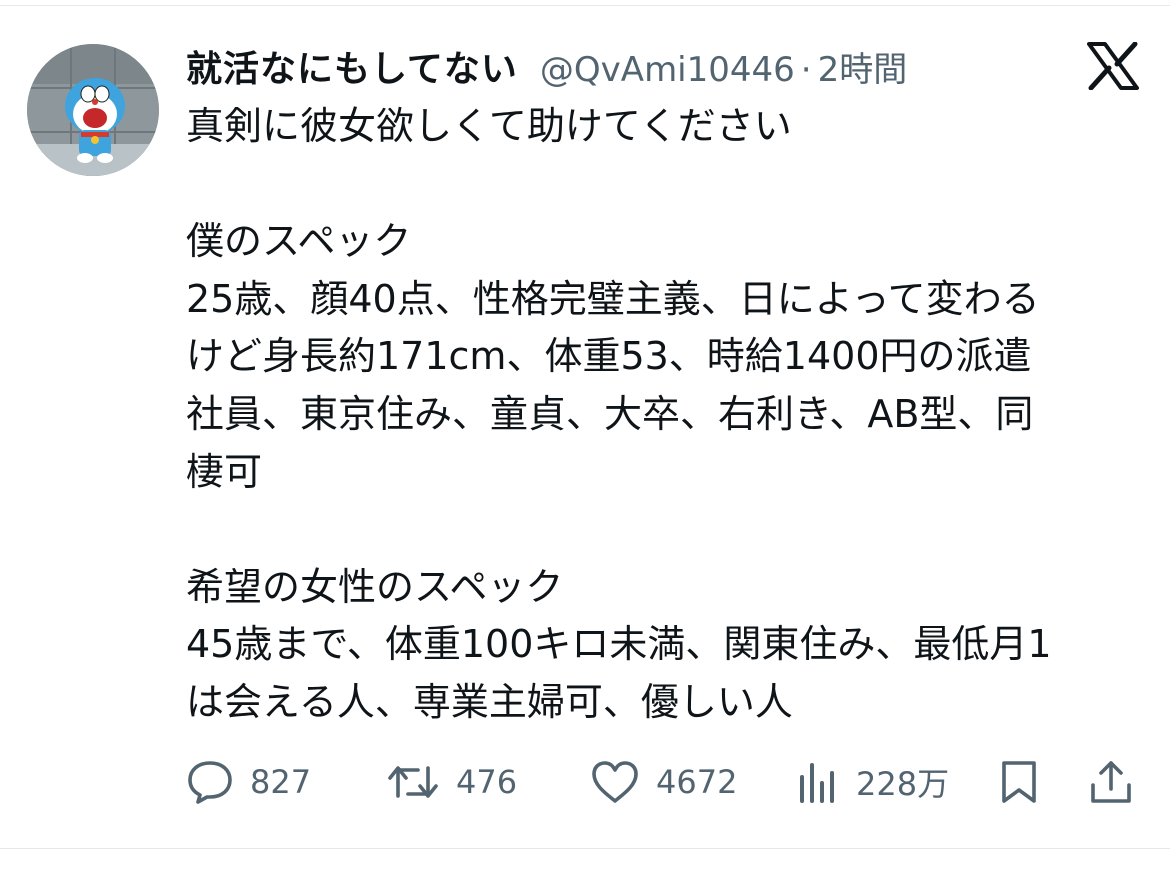 This screenshot has height=880, width=1170. Describe the element at coordinates (585, 3) in the screenshot. I see `top-divider` at that location.